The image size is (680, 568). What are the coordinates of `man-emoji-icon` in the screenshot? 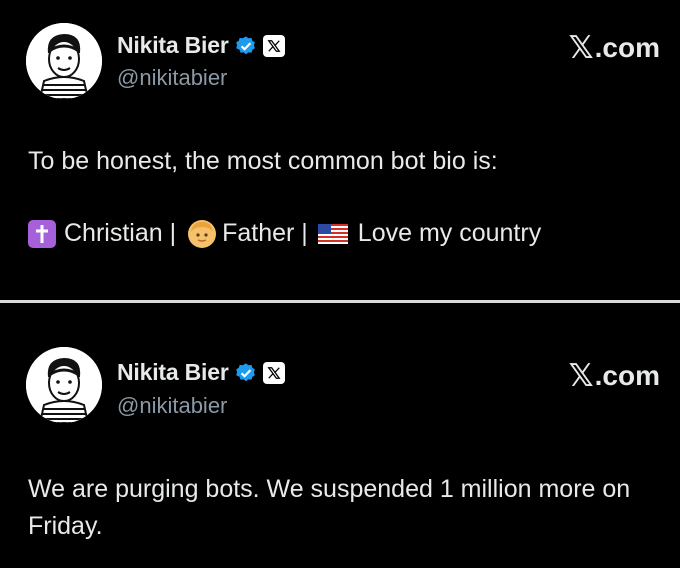 It's located at (202, 233).